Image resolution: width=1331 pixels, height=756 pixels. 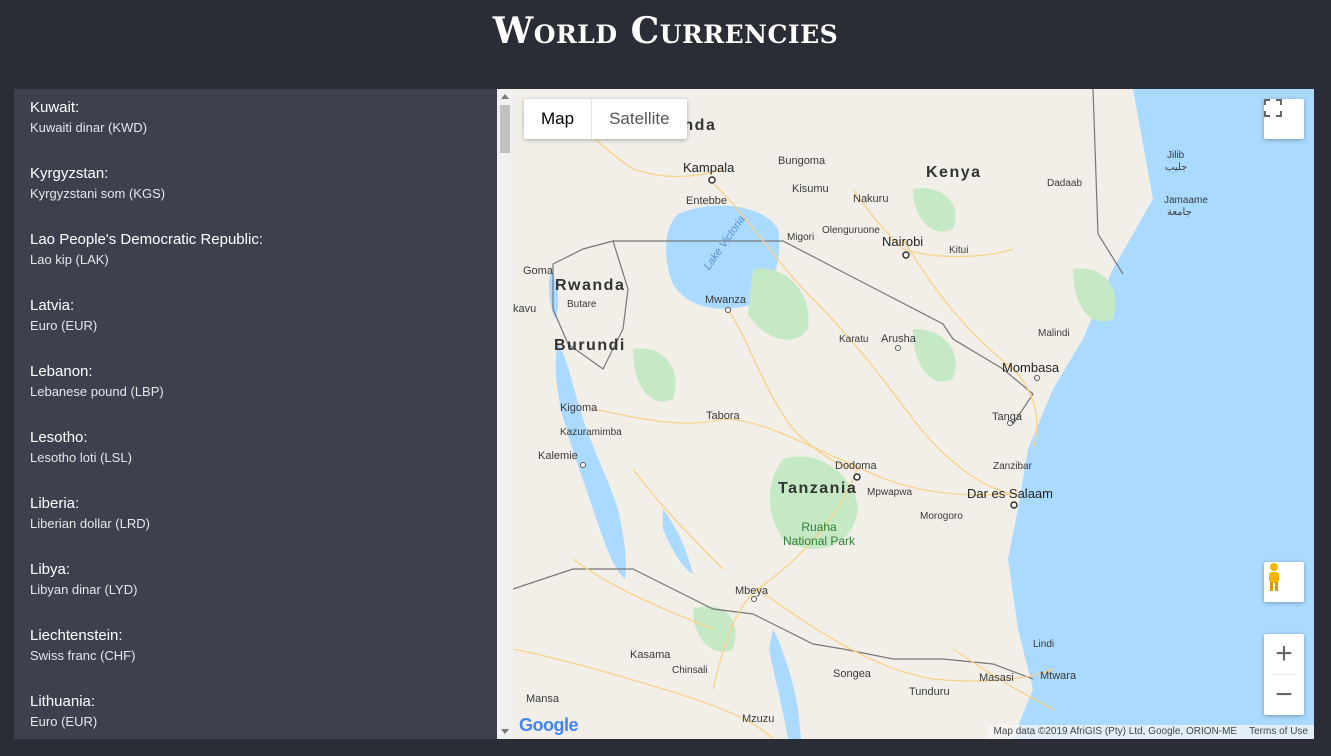 What do you see at coordinates (97, 391) in the screenshot?
I see `currency-name: Lebanese pound (LBP)` at bounding box center [97, 391].